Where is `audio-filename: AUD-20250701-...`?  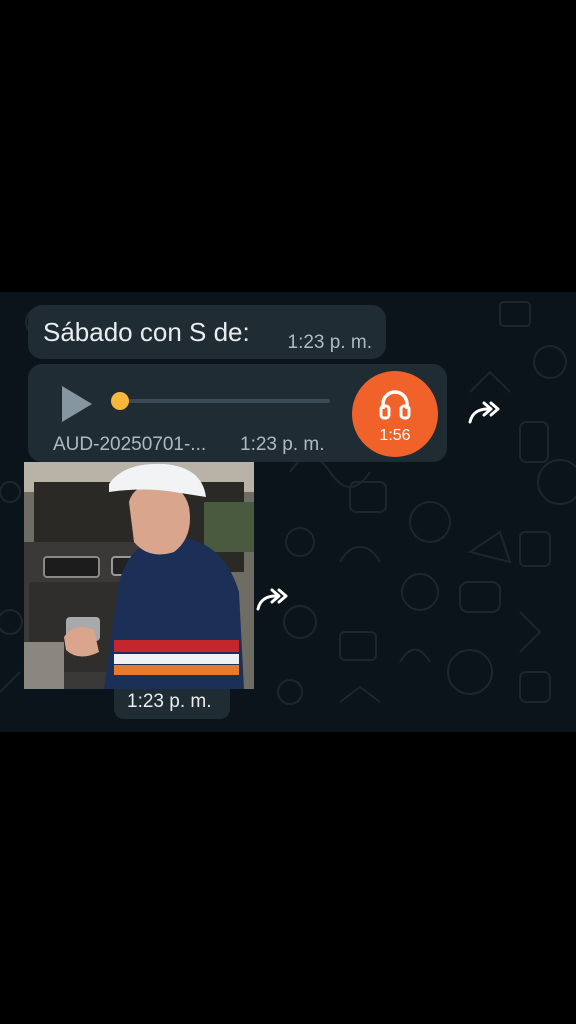
audio-filename: AUD-20250701-... is located at coordinates (130, 444).